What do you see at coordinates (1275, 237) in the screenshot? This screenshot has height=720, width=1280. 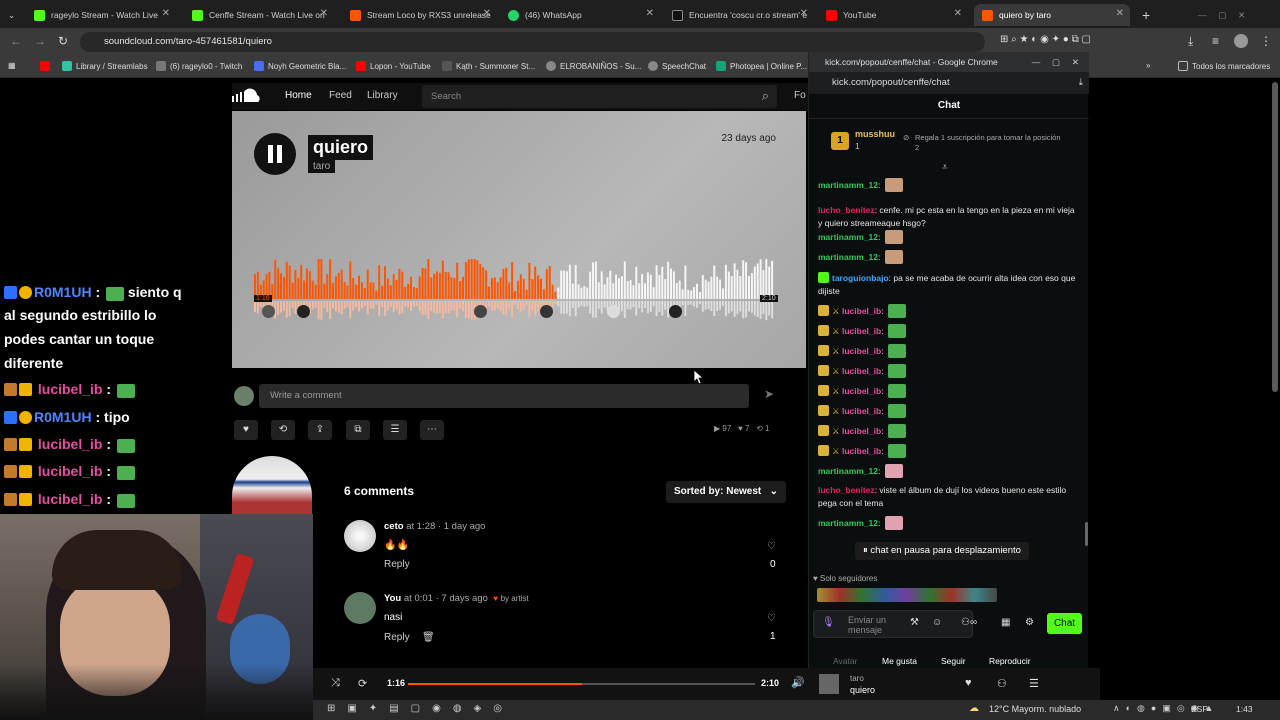 I see `page-scrollbar` at bounding box center [1275, 237].